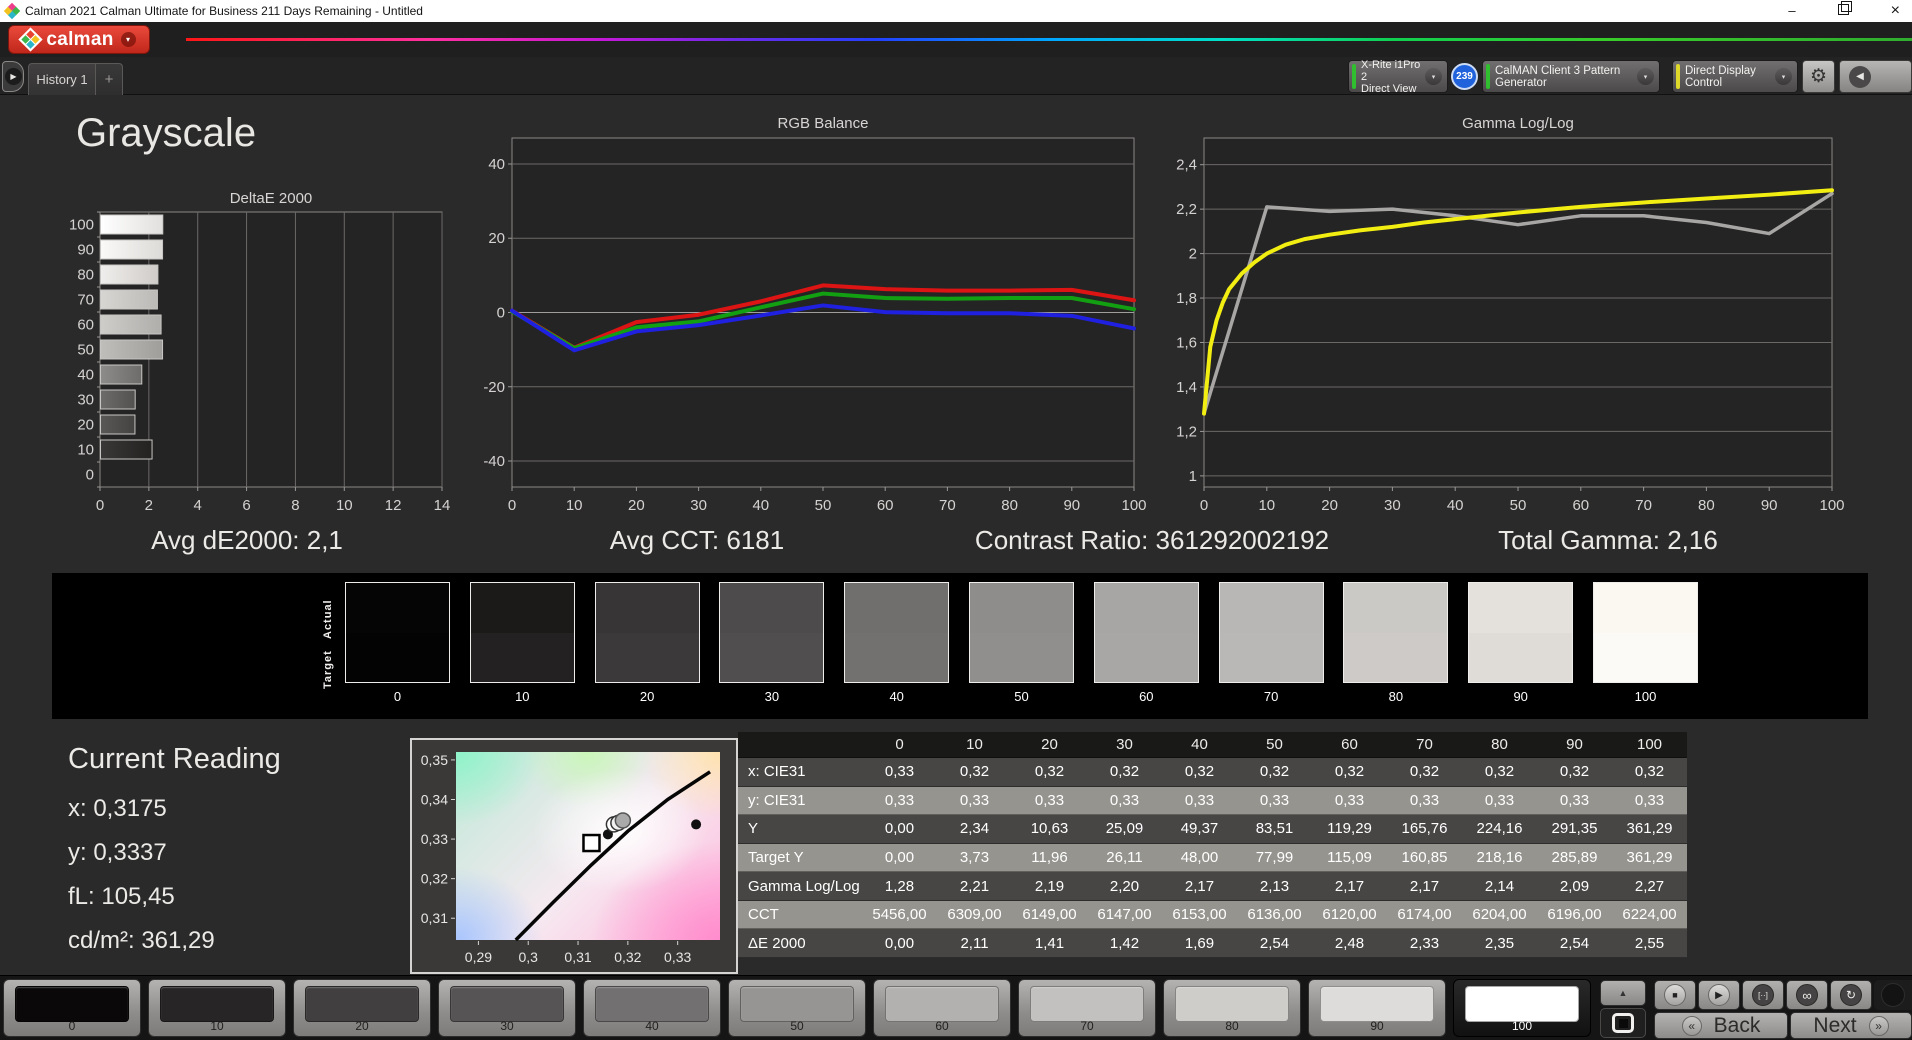 The width and height of the screenshot is (1912, 1040). I want to click on play-button-icon: ▶, so click(1719, 995).